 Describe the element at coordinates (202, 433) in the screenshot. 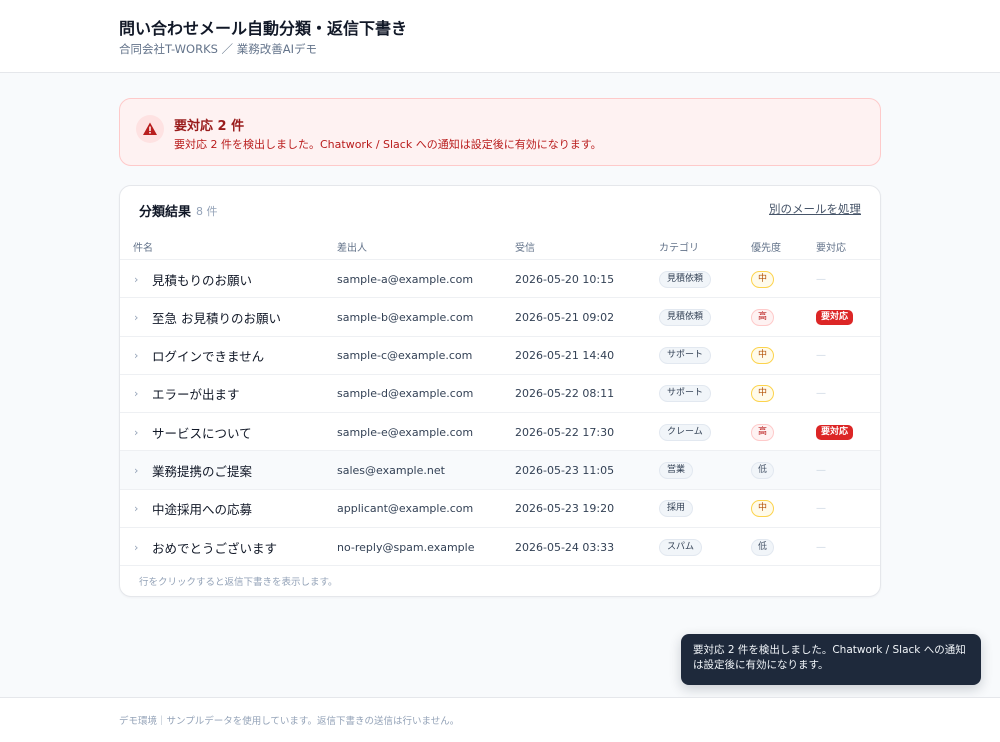

I see `row-subject: サービスについて` at that location.